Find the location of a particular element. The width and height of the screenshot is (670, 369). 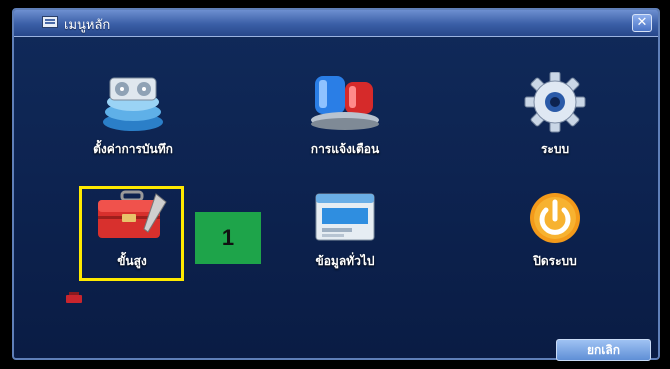

menu-item-alarm: การแจ้งเตือน is located at coordinates (345, 115).